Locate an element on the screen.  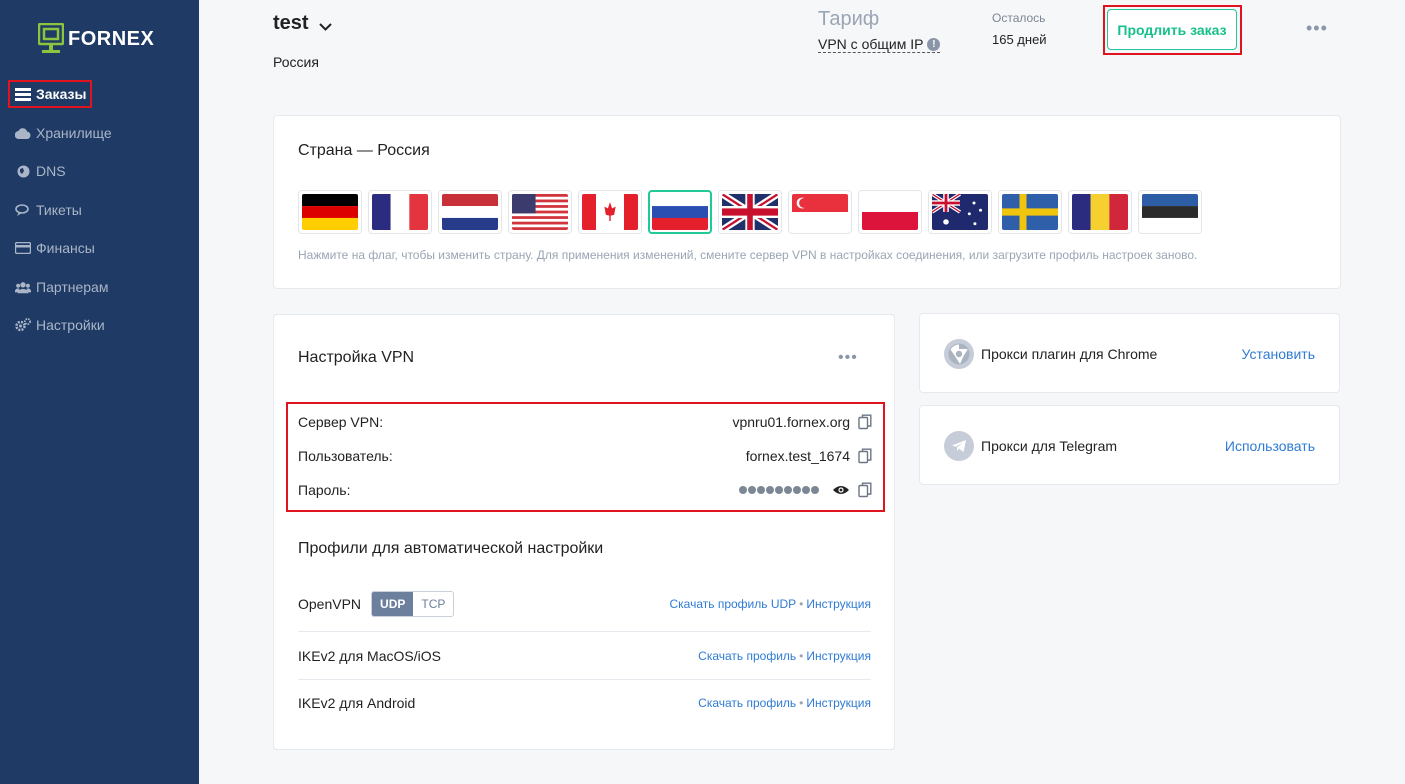
sidebar-item-orders: Заказы is located at coordinates (50, 94).